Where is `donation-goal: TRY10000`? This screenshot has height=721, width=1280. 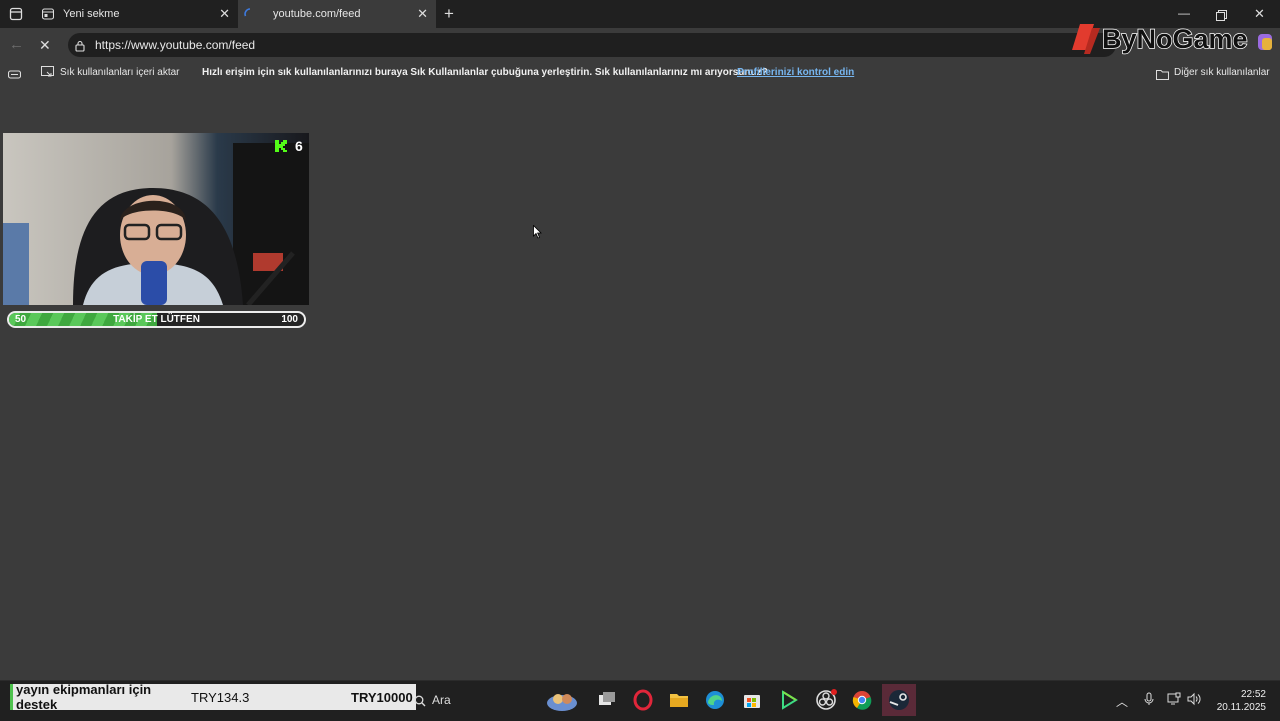 donation-goal: TRY10000 is located at coordinates (382, 697).